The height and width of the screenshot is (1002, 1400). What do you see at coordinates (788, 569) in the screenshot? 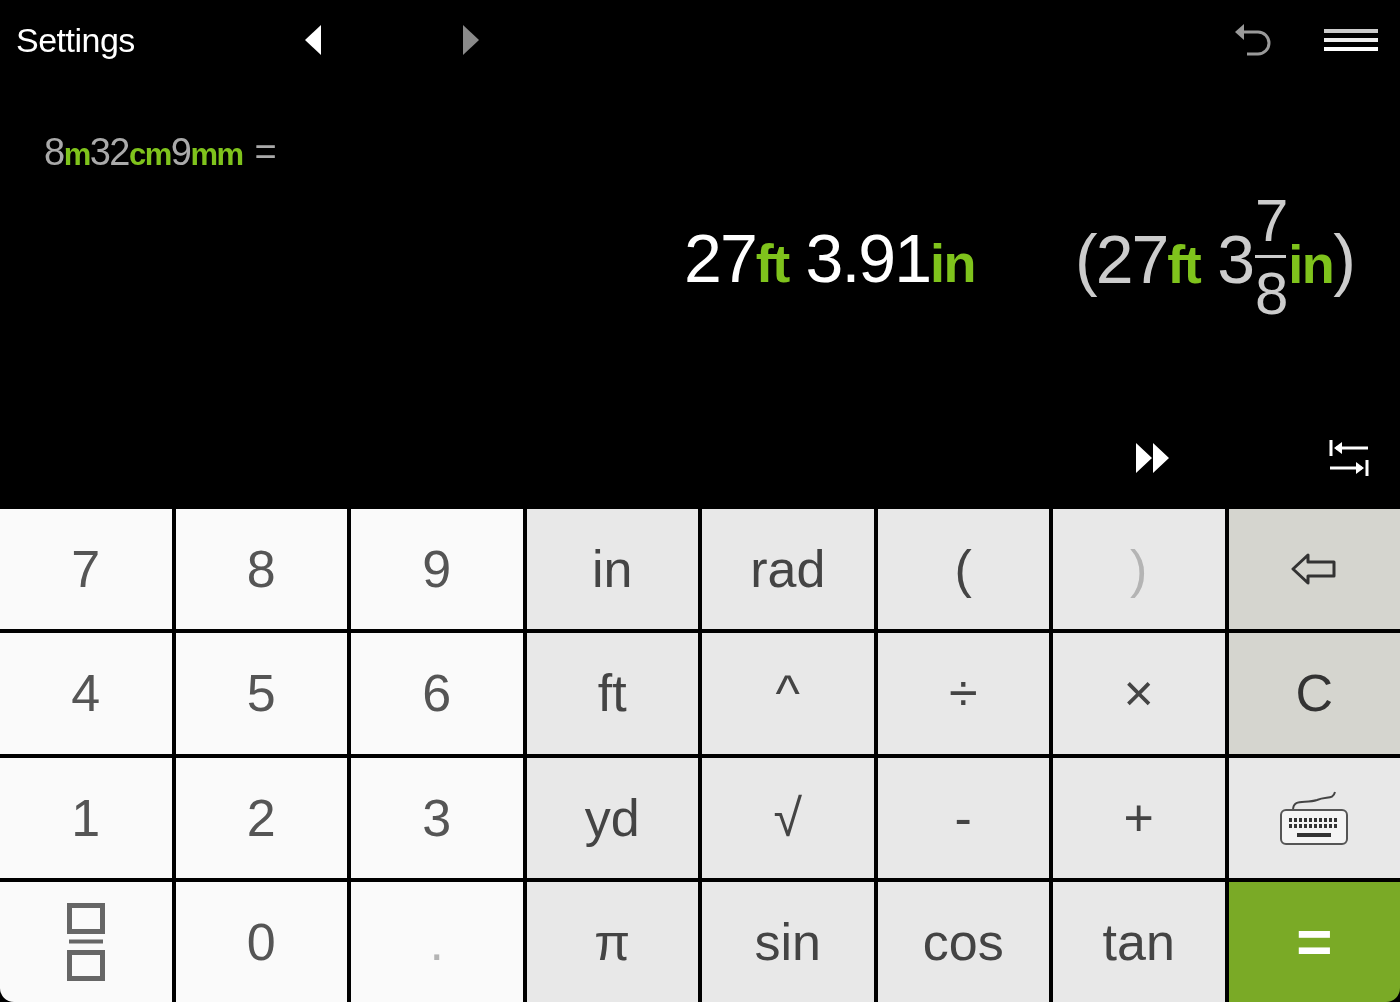
I see `function-key: rad` at bounding box center [788, 569].